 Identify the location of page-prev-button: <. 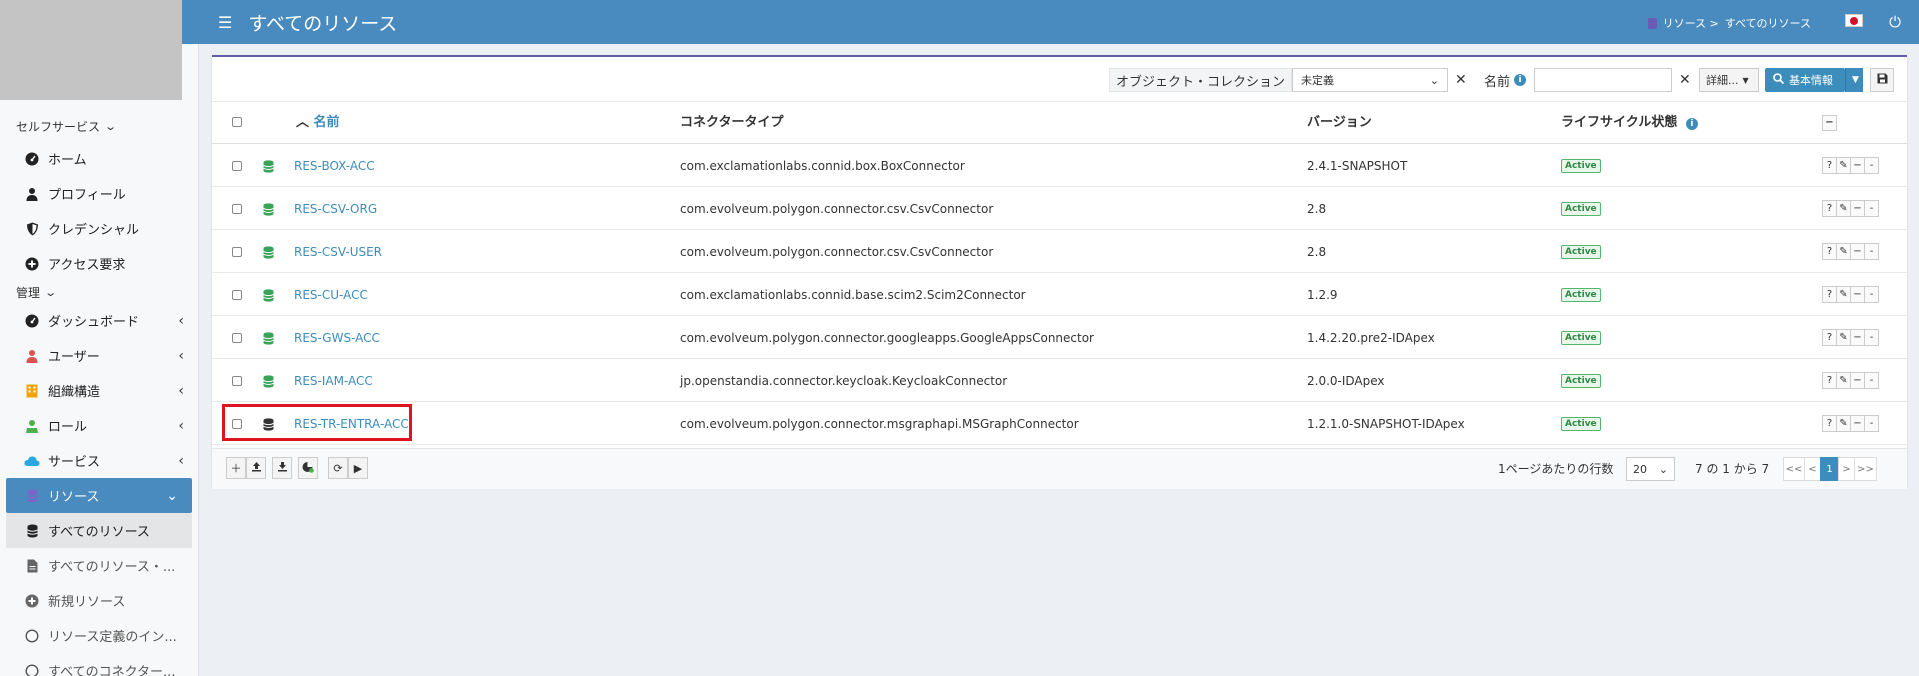
(1812, 469).